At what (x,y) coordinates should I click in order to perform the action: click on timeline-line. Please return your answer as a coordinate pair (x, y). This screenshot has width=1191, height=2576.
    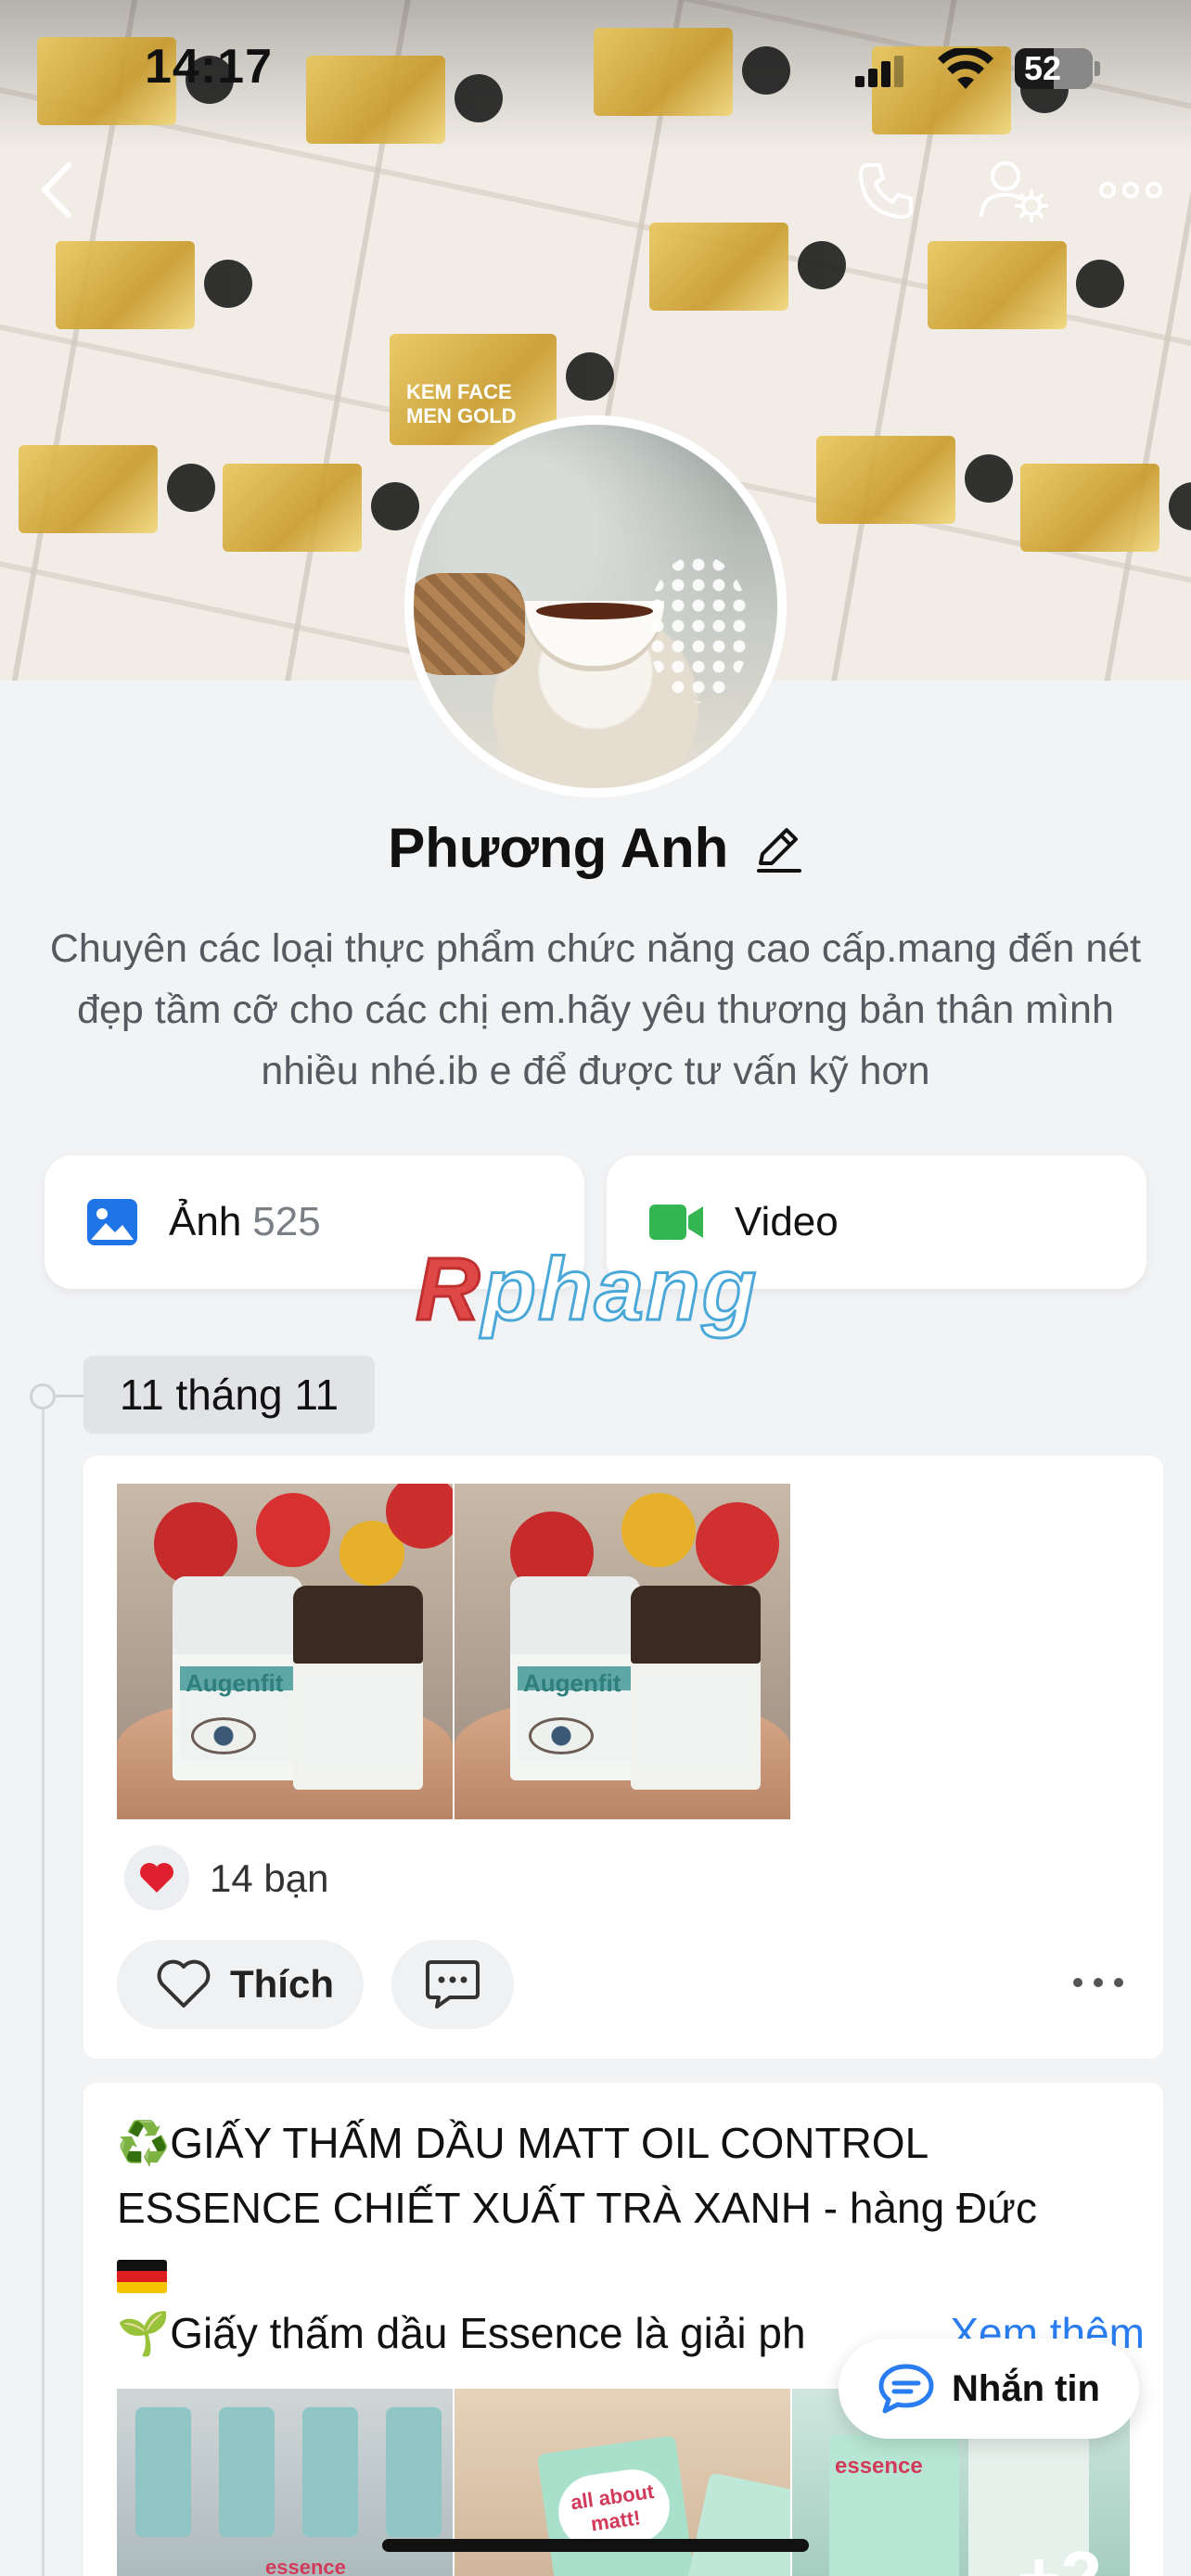
    Looking at the image, I should click on (43, 1986).